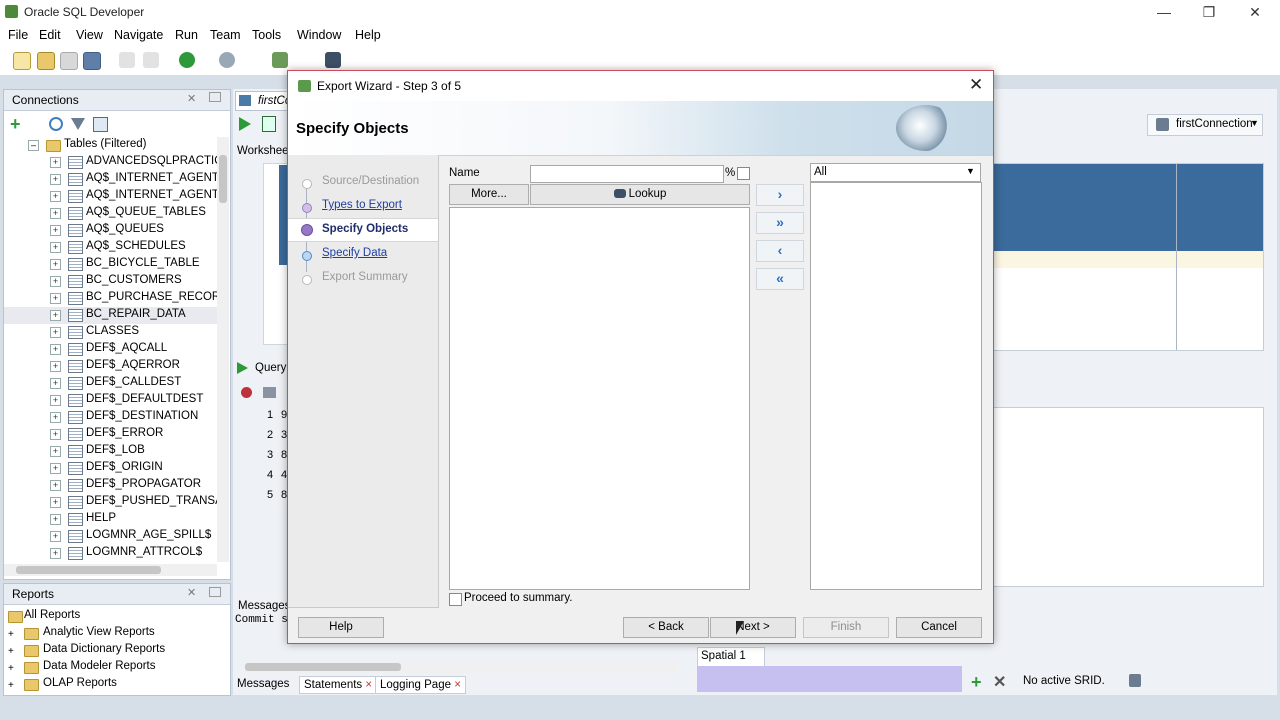 The height and width of the screenshot is (720, 1280). I want to click on selected-objects-list, so click(896, 386).